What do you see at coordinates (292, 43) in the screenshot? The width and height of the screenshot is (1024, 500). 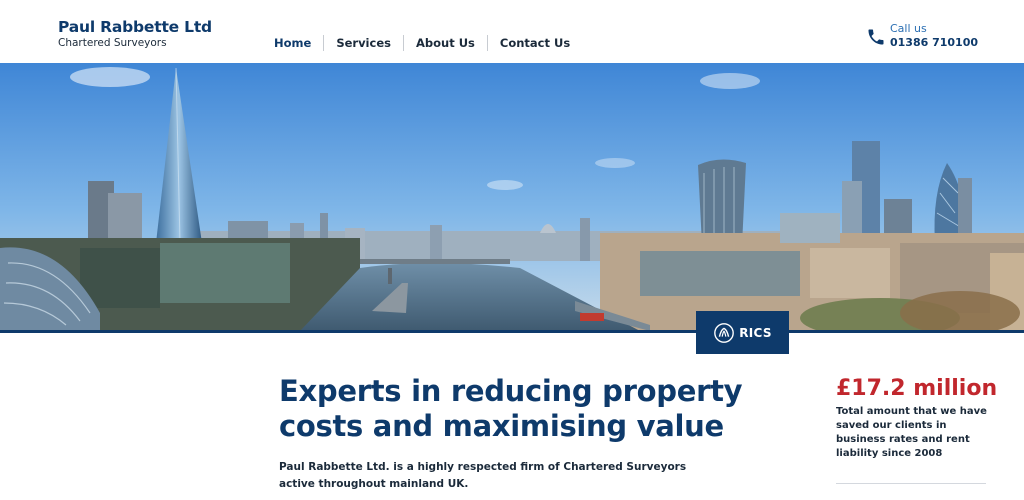 I see `nav-item-home: Home` at bounding box center [292, 43].